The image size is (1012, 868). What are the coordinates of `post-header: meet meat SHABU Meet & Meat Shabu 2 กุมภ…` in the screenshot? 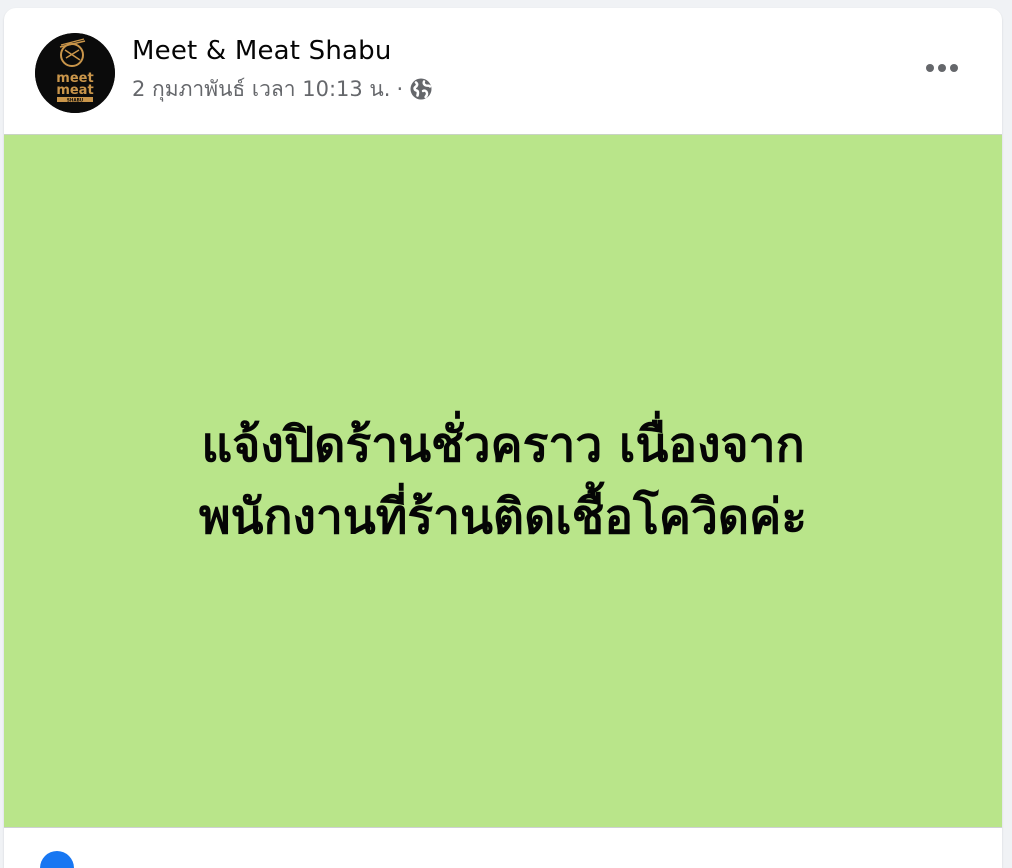 It's located at (503, 71).